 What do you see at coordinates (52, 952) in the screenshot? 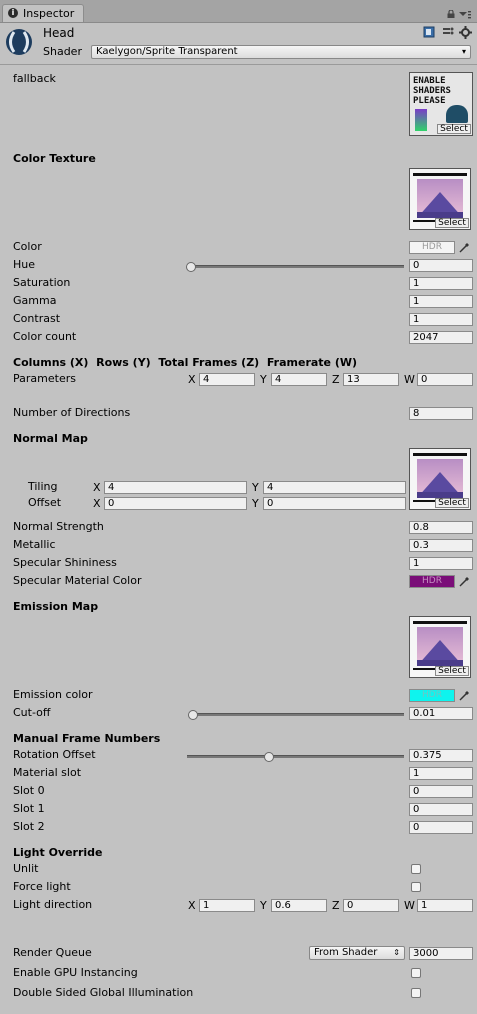
I see `render-queue-label: Render Queue` at bounding box center [52, 952].